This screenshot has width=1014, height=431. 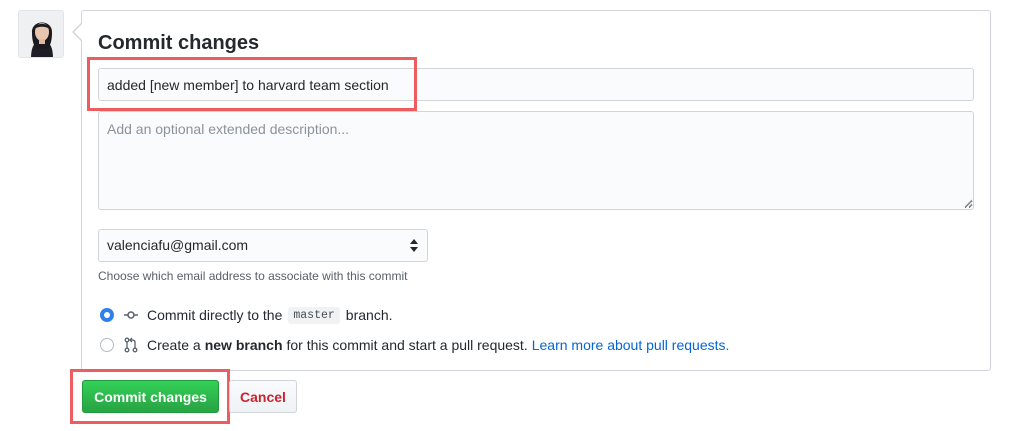 I want to click on git-commit-icon, so click(x=131, y=315).